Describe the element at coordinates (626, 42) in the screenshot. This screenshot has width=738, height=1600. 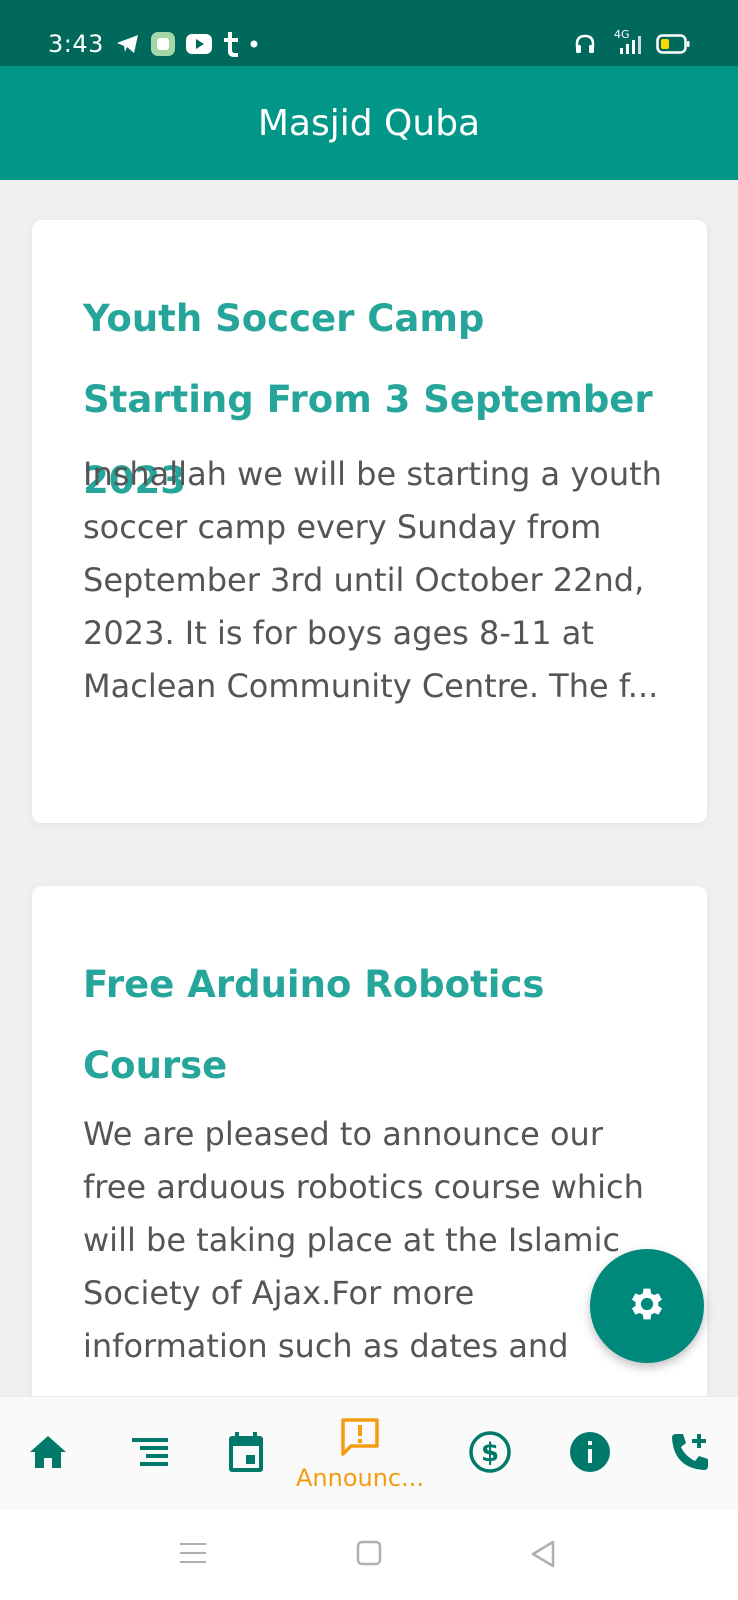
I see `signal-icon: 4G` at that location.